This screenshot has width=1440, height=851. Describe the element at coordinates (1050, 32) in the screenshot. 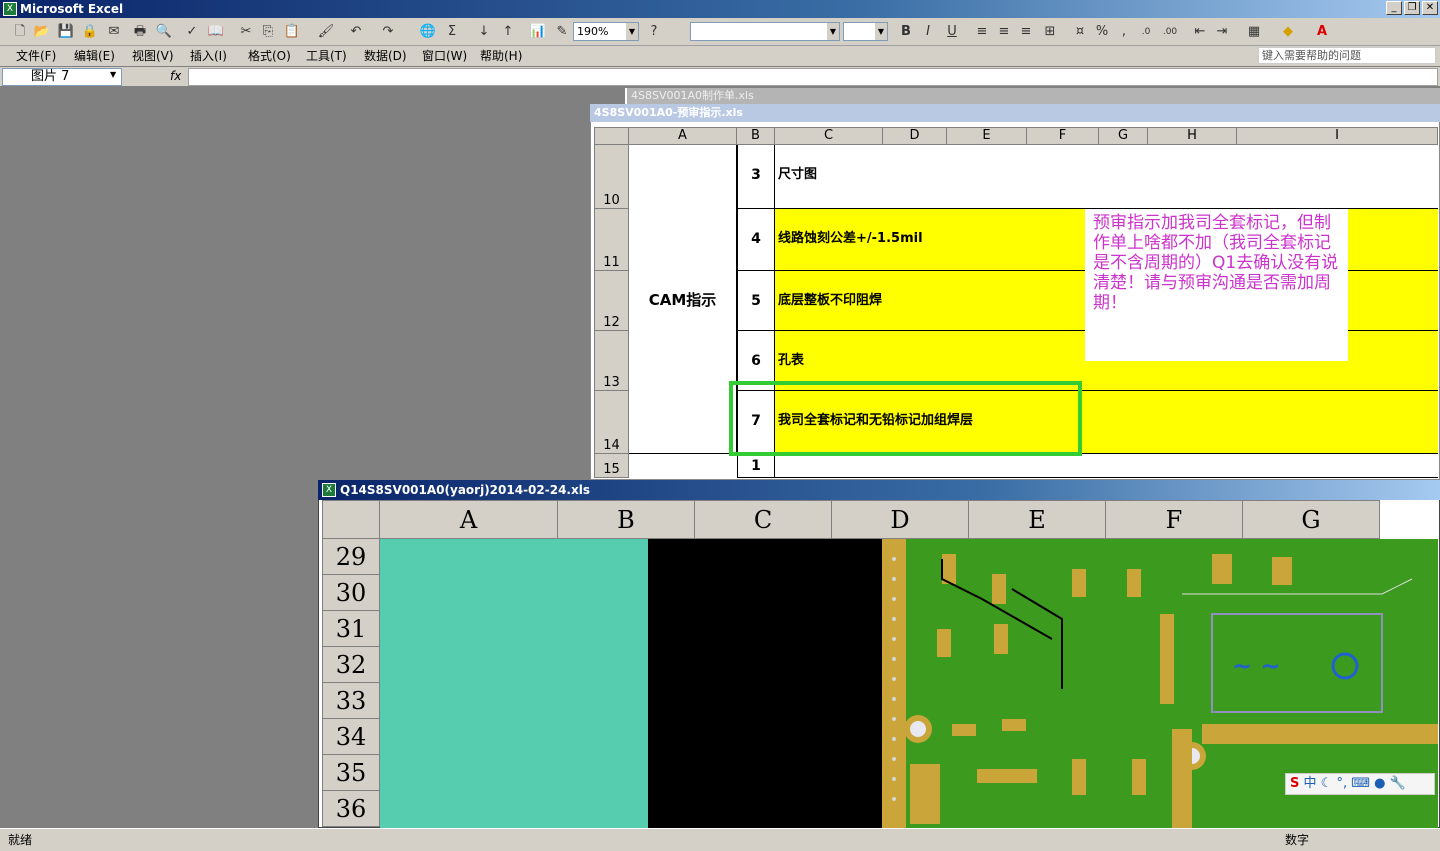

I see `merge-center-icon: ⊞` at that location.